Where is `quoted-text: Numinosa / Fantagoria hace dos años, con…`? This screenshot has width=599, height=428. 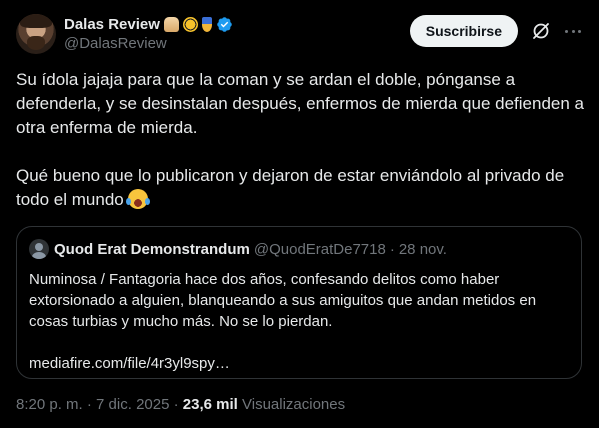
quoted-text: Numinosa / Fantagoria hace dos años, con… is located at coordinates (283, 300).